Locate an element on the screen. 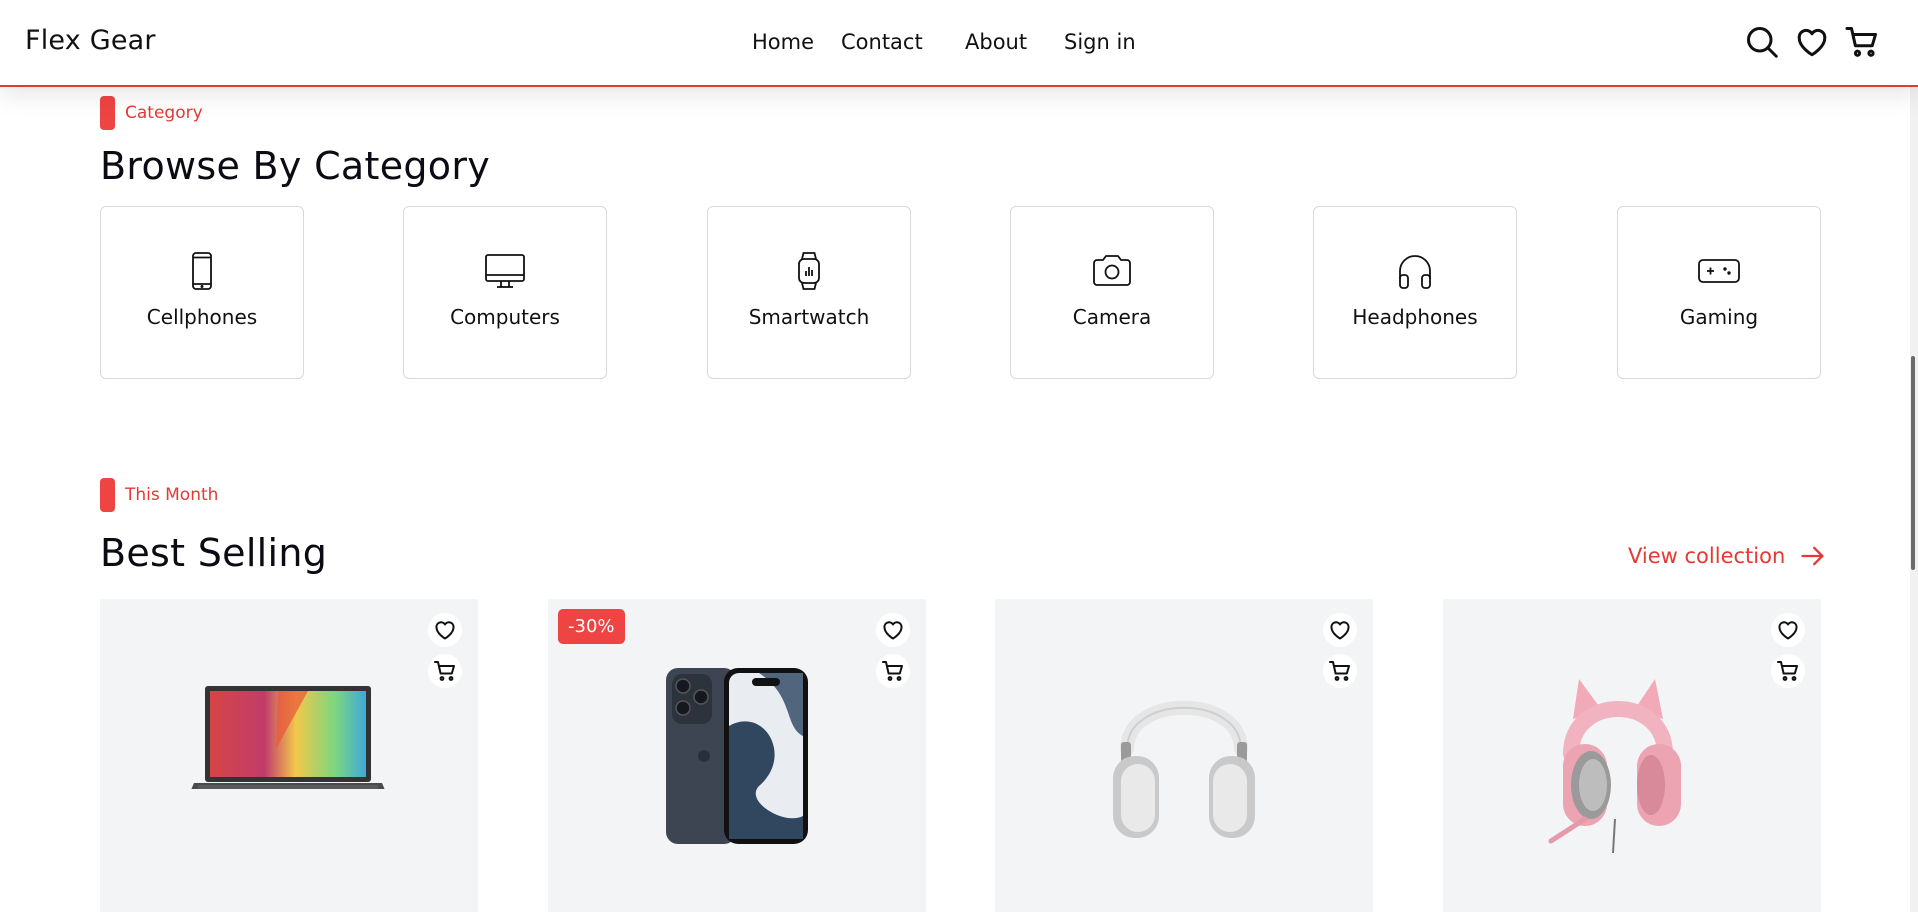 The height and width of the screenshot is (912, 1918). discount-badge: -30% is located at coordinates (591, 626).